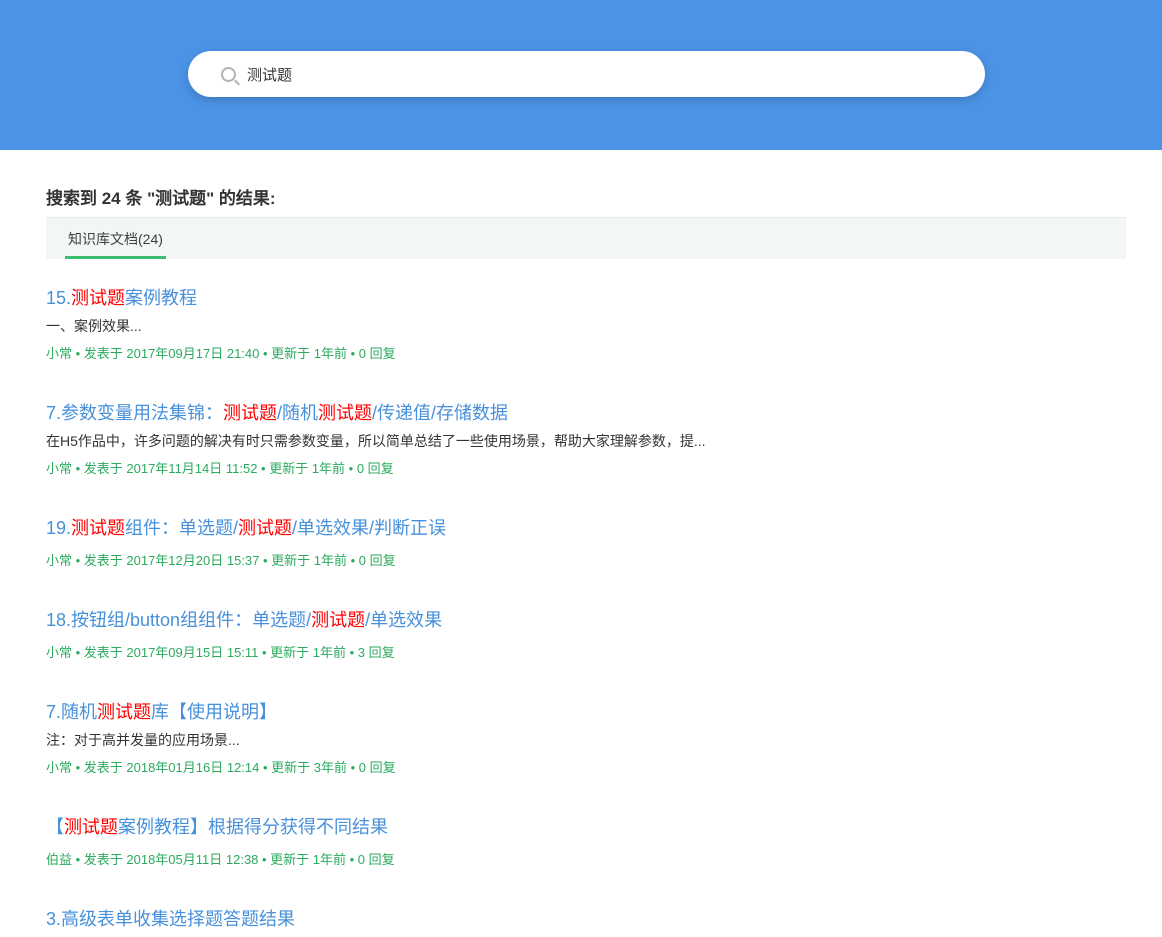 This screenshot has width=1162, height=937. Describe the element at coordinates (586, 827) in the screenshot. I see `result-title-link: 【测试题案例教程】根据得分获得不同结果` at that location.